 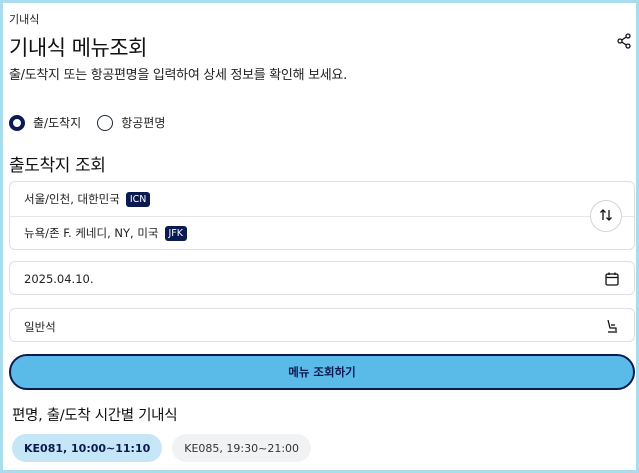 What do you see at coordinates (17, 122) in the screenshot?
I see `radio-route-indicator` at bounding box center [17, 122].